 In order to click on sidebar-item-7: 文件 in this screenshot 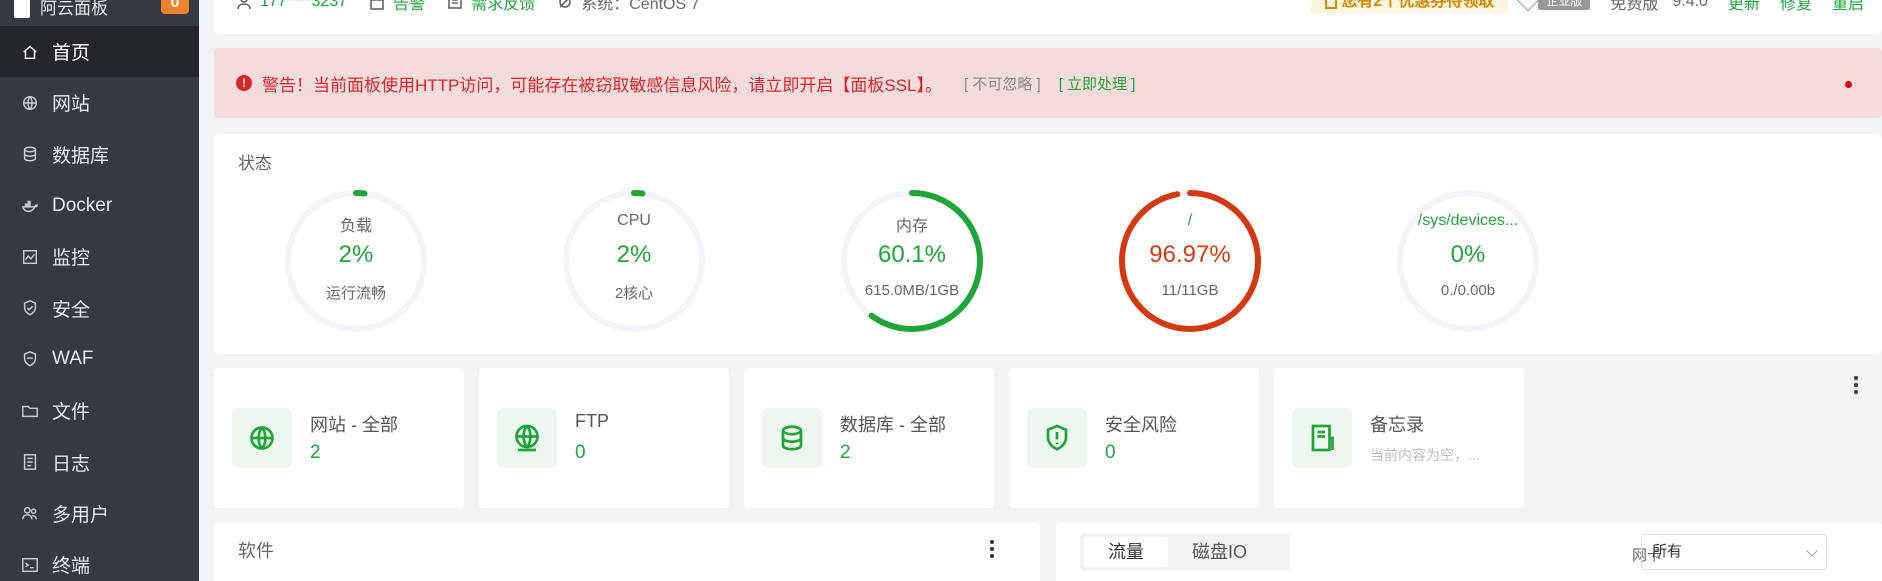, I will do `click(99, 410)`.